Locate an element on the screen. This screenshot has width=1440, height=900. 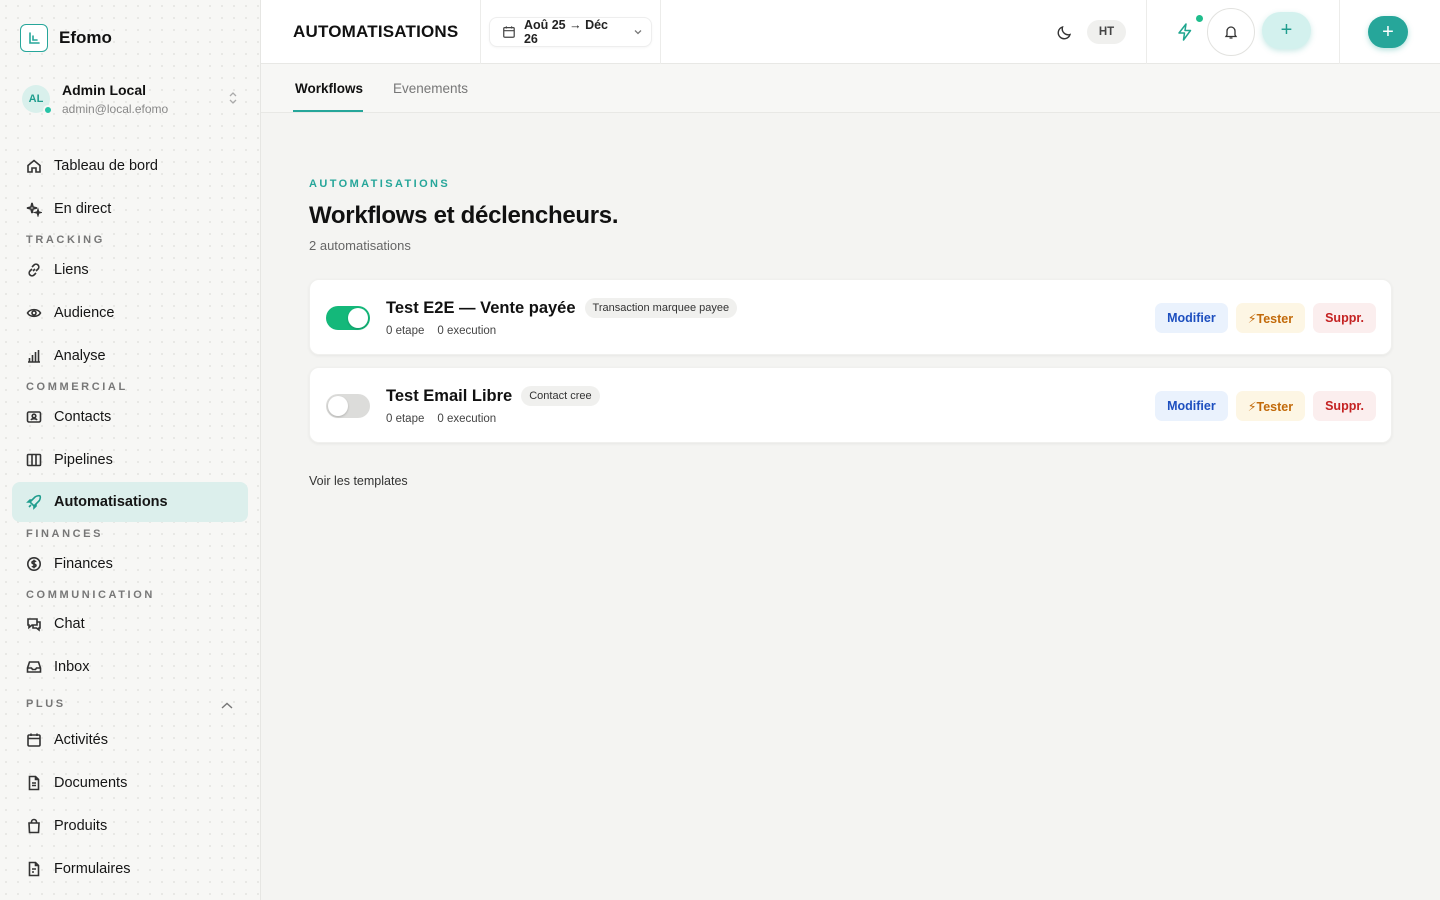
sidebar-item-automatisations: Automatisations is located at coordinates (130, 502).